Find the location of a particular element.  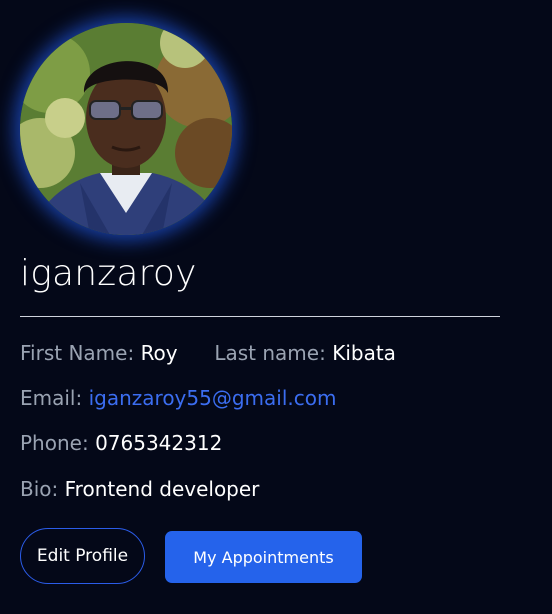

username-heading: iganzaroy is located at coordinates (108, 273).